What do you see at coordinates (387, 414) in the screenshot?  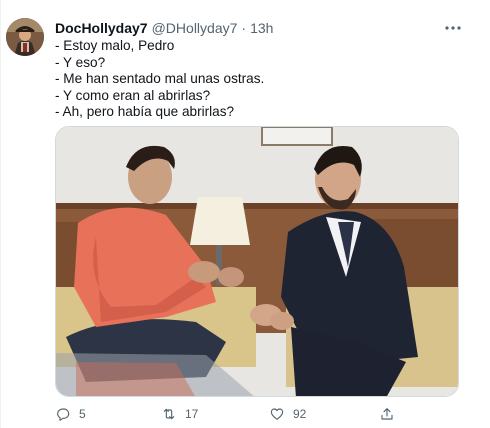 I see `share-icon` at bounding box center [387, 414].